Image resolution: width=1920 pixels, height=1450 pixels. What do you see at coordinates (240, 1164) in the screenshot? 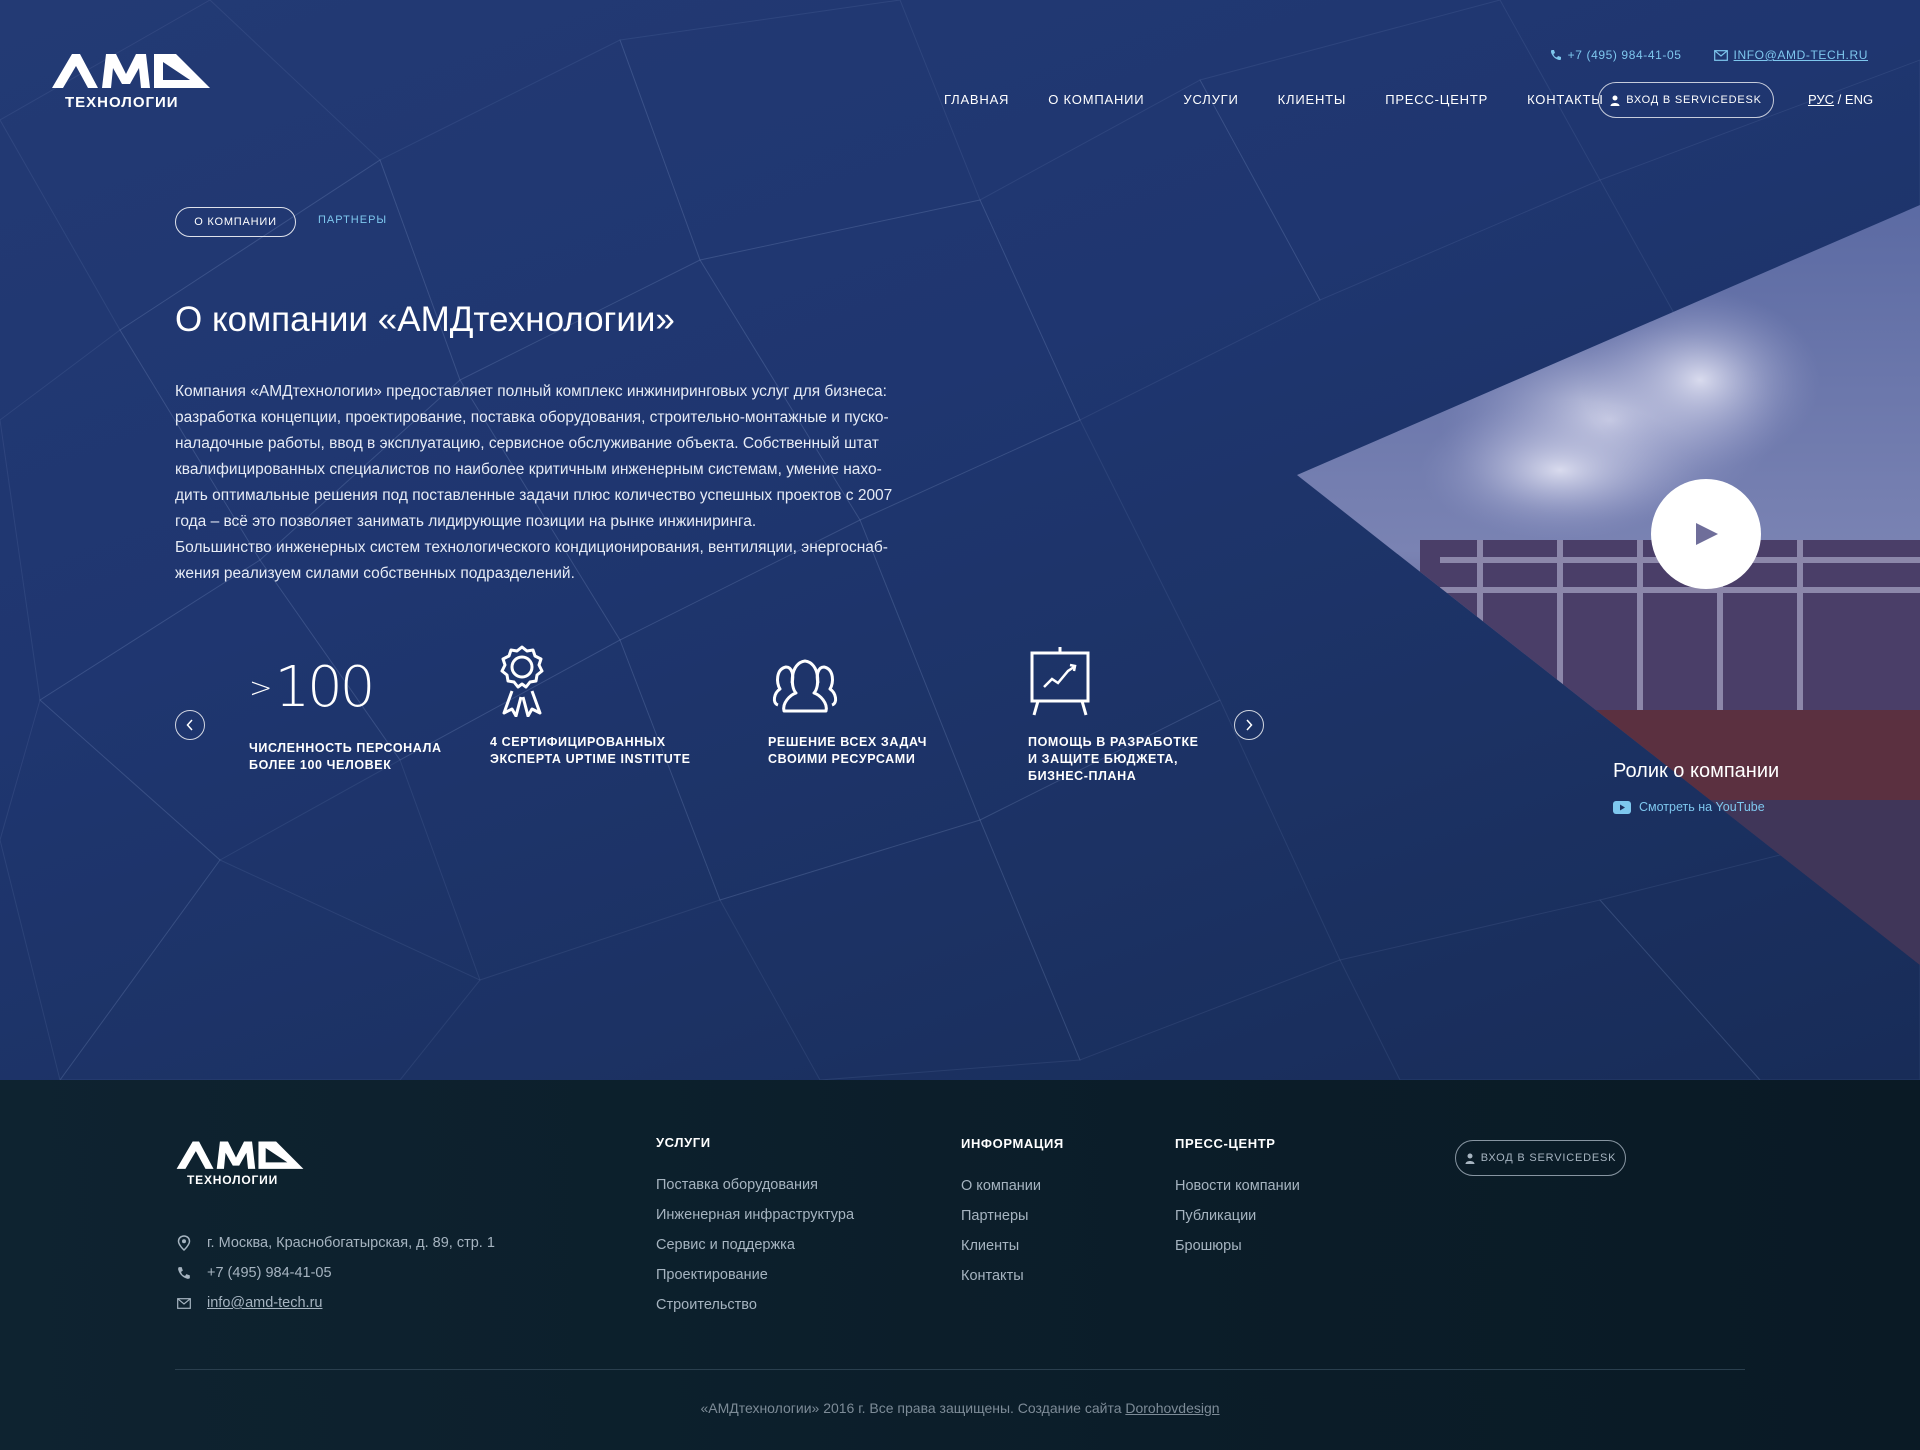
I see `footer-logo: ТЕХНОЛОГИИ` at bounding box center [240, 1164].